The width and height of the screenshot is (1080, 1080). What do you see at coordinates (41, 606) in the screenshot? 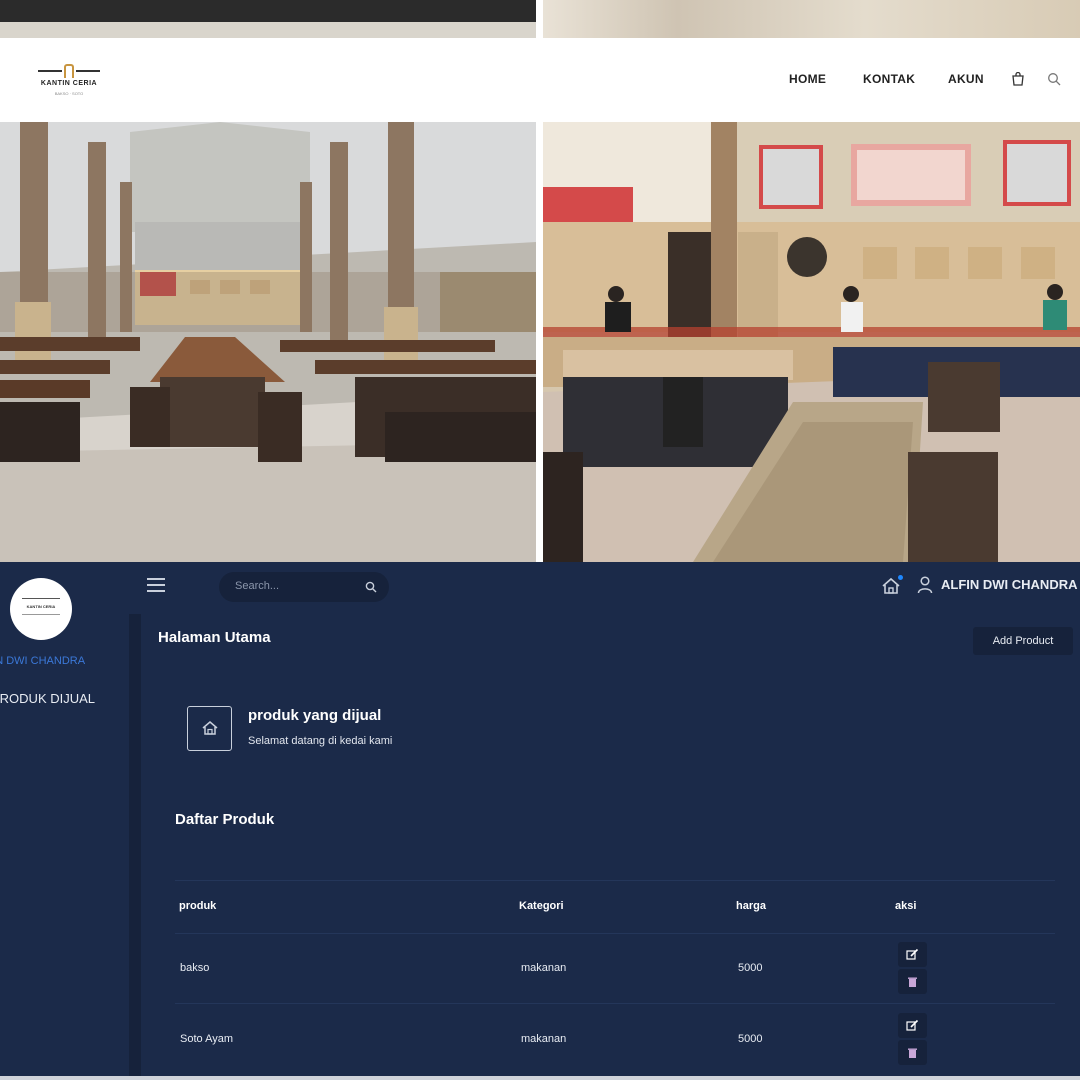
I see `avatar-logo-text: KANTIN CERIA` at bounding box center [41, 606].